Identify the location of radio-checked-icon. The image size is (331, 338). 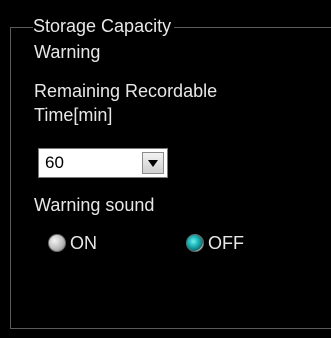
(195, 243).